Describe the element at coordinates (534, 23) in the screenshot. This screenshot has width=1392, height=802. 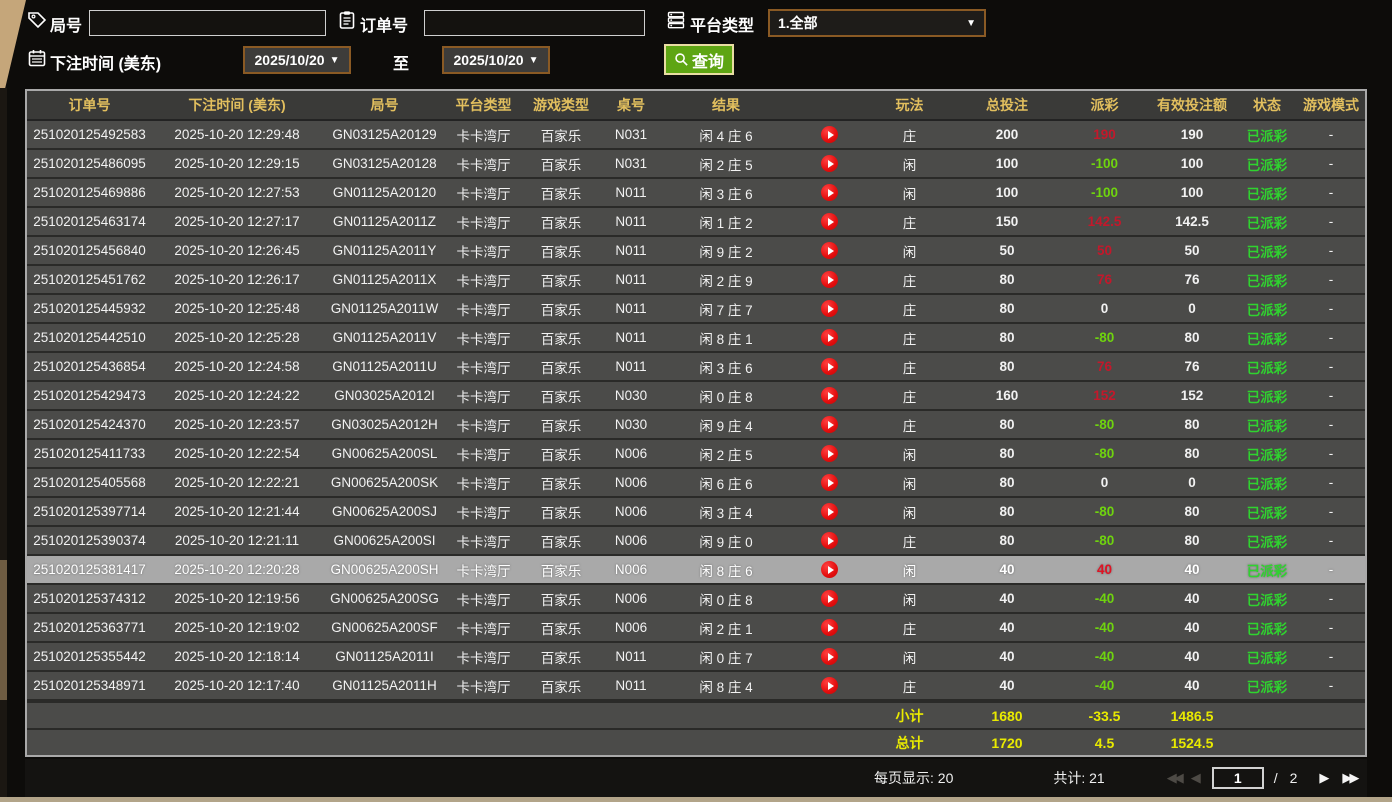
I see `order-input` at that location.